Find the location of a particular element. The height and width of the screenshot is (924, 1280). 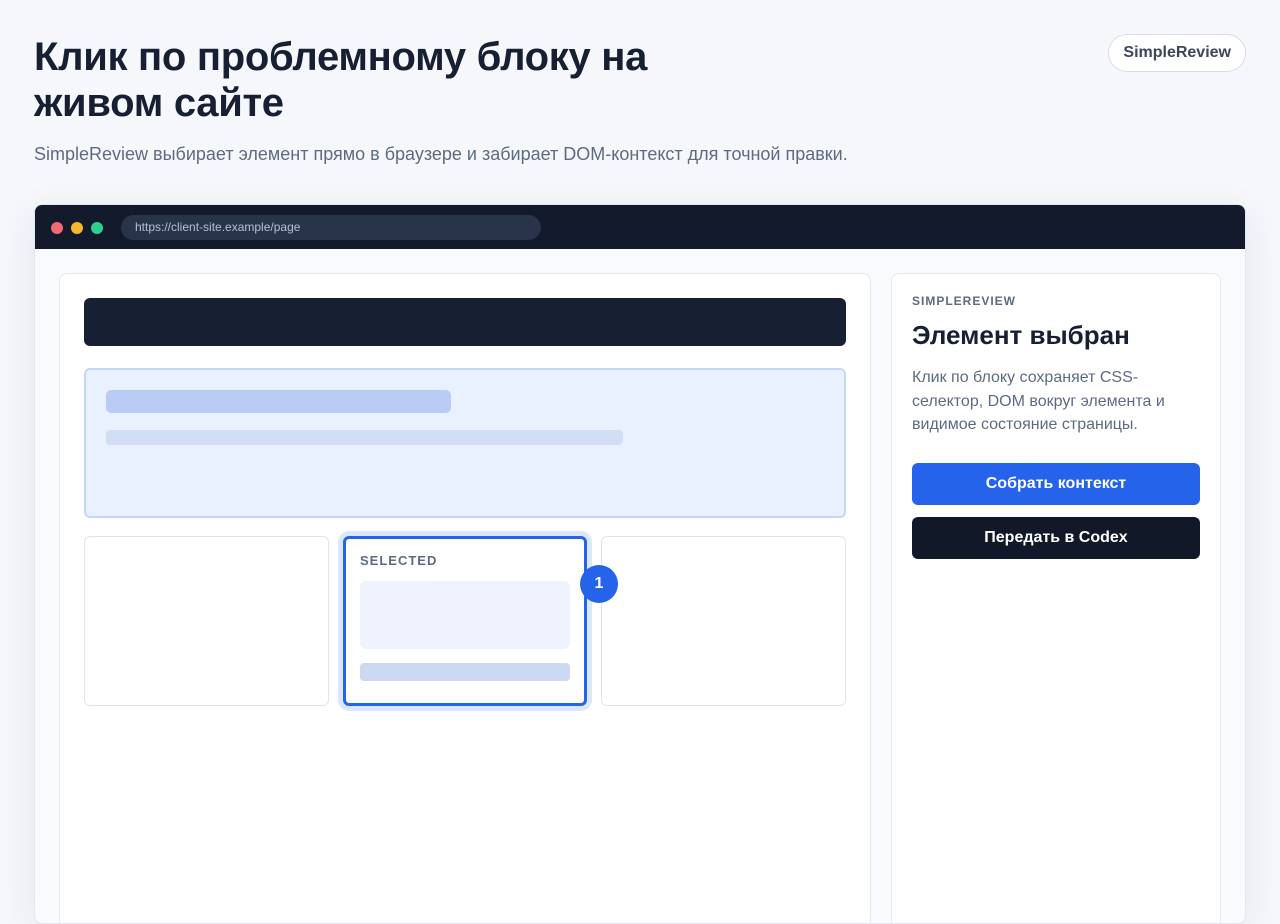

selected-card-text-placeholder is located at coordinates (465, 672).